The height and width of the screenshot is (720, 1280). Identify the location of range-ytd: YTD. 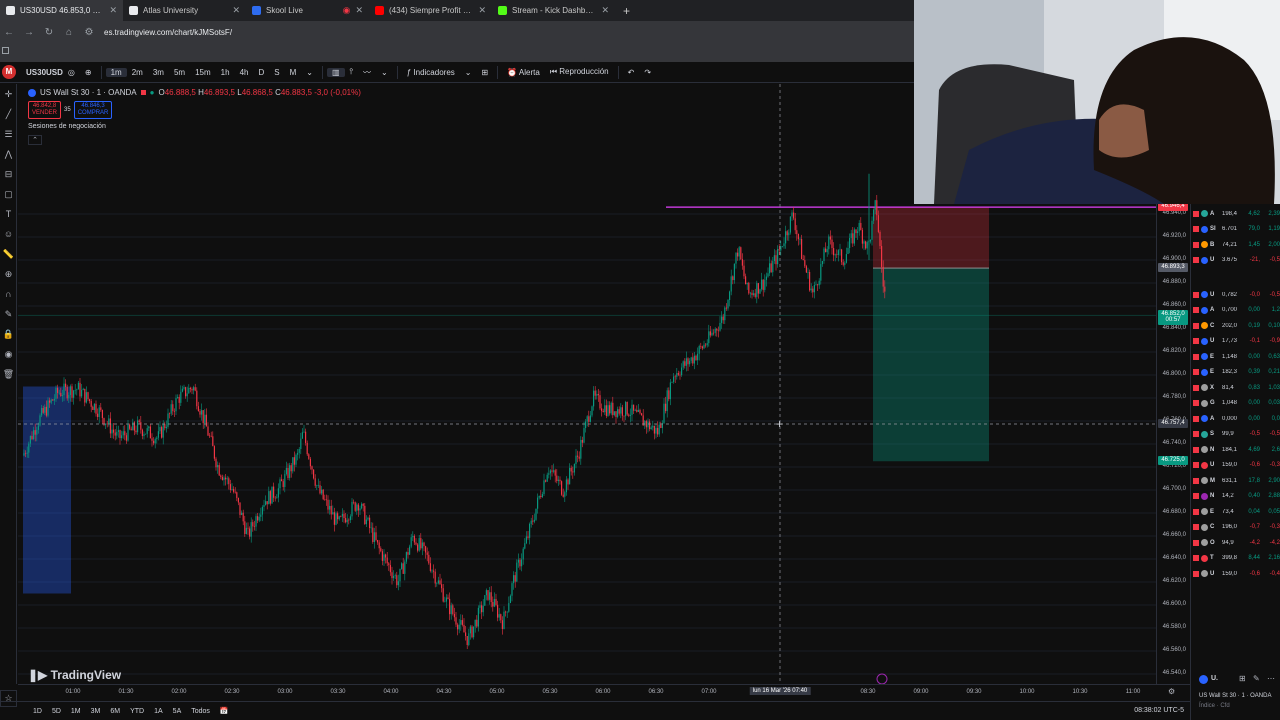
(137, 711).